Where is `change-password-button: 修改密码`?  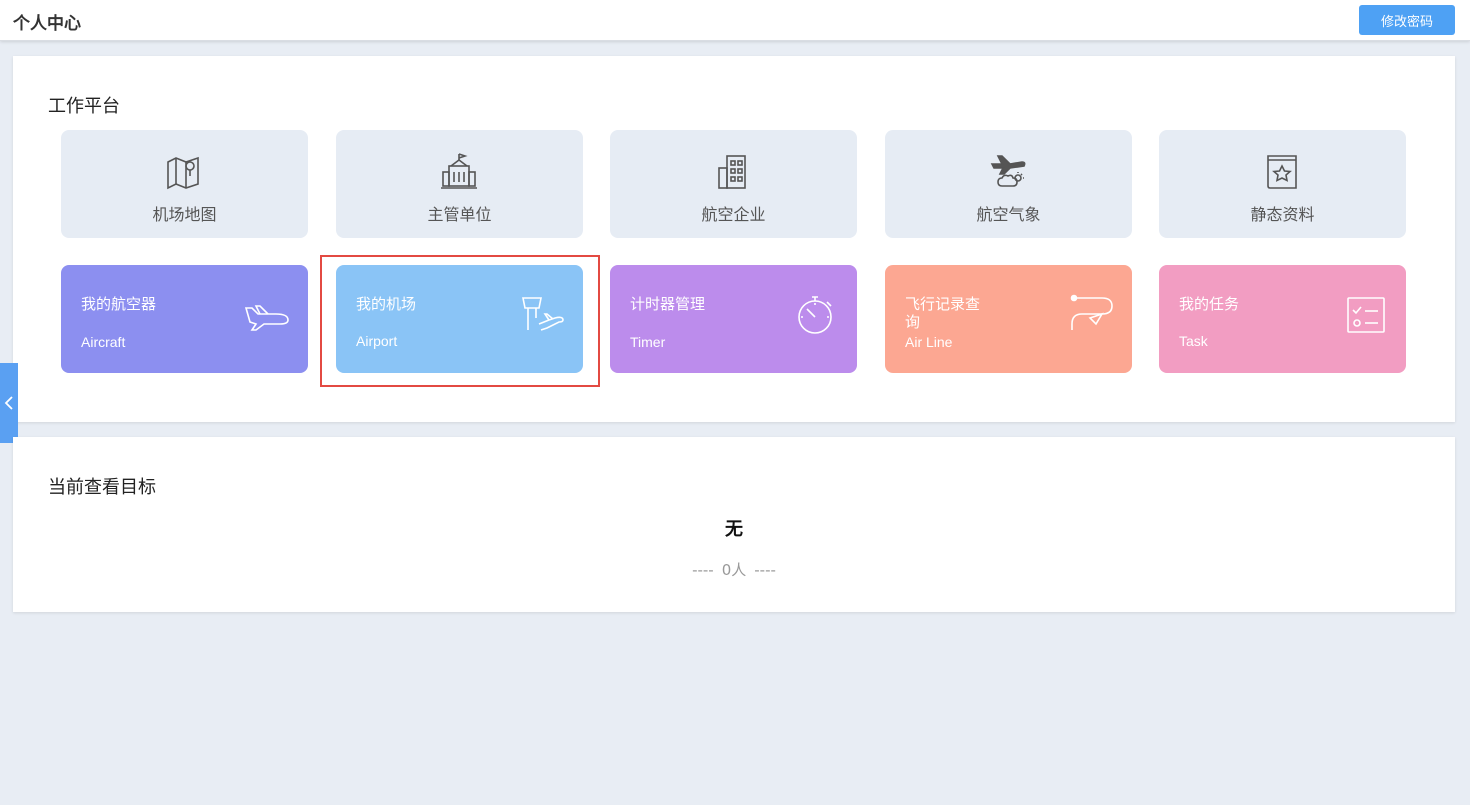
change-password-button: 修改密码 is located at coordinates (1407, 20).